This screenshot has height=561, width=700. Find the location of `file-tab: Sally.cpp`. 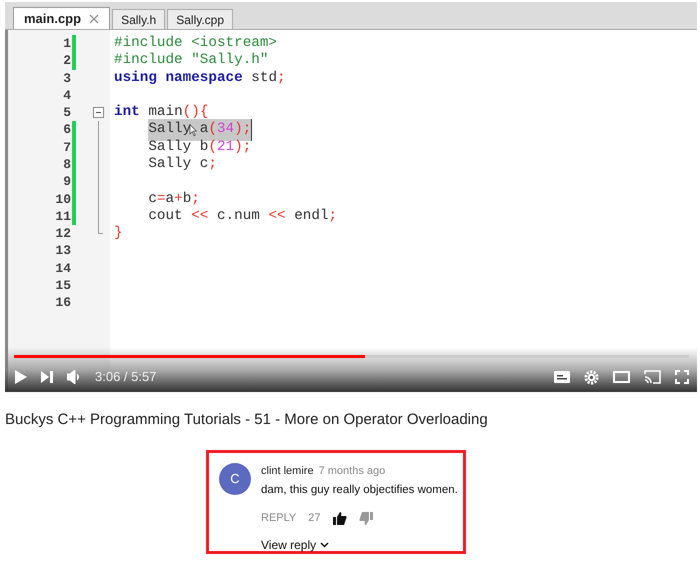

file-tab: Sally.cpp is located at coordinates (200, 19).